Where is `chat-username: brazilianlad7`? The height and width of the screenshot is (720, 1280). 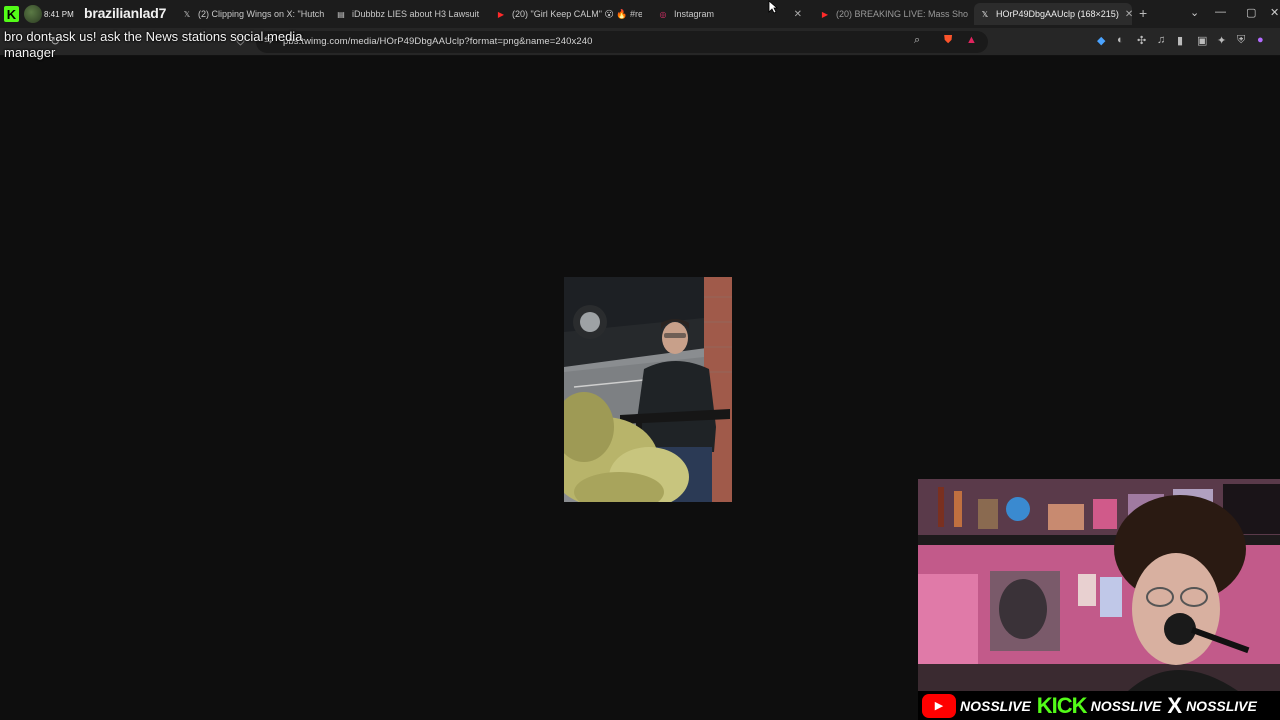
chat-username: brazilianlad7 is located at coordinates (125, 13).